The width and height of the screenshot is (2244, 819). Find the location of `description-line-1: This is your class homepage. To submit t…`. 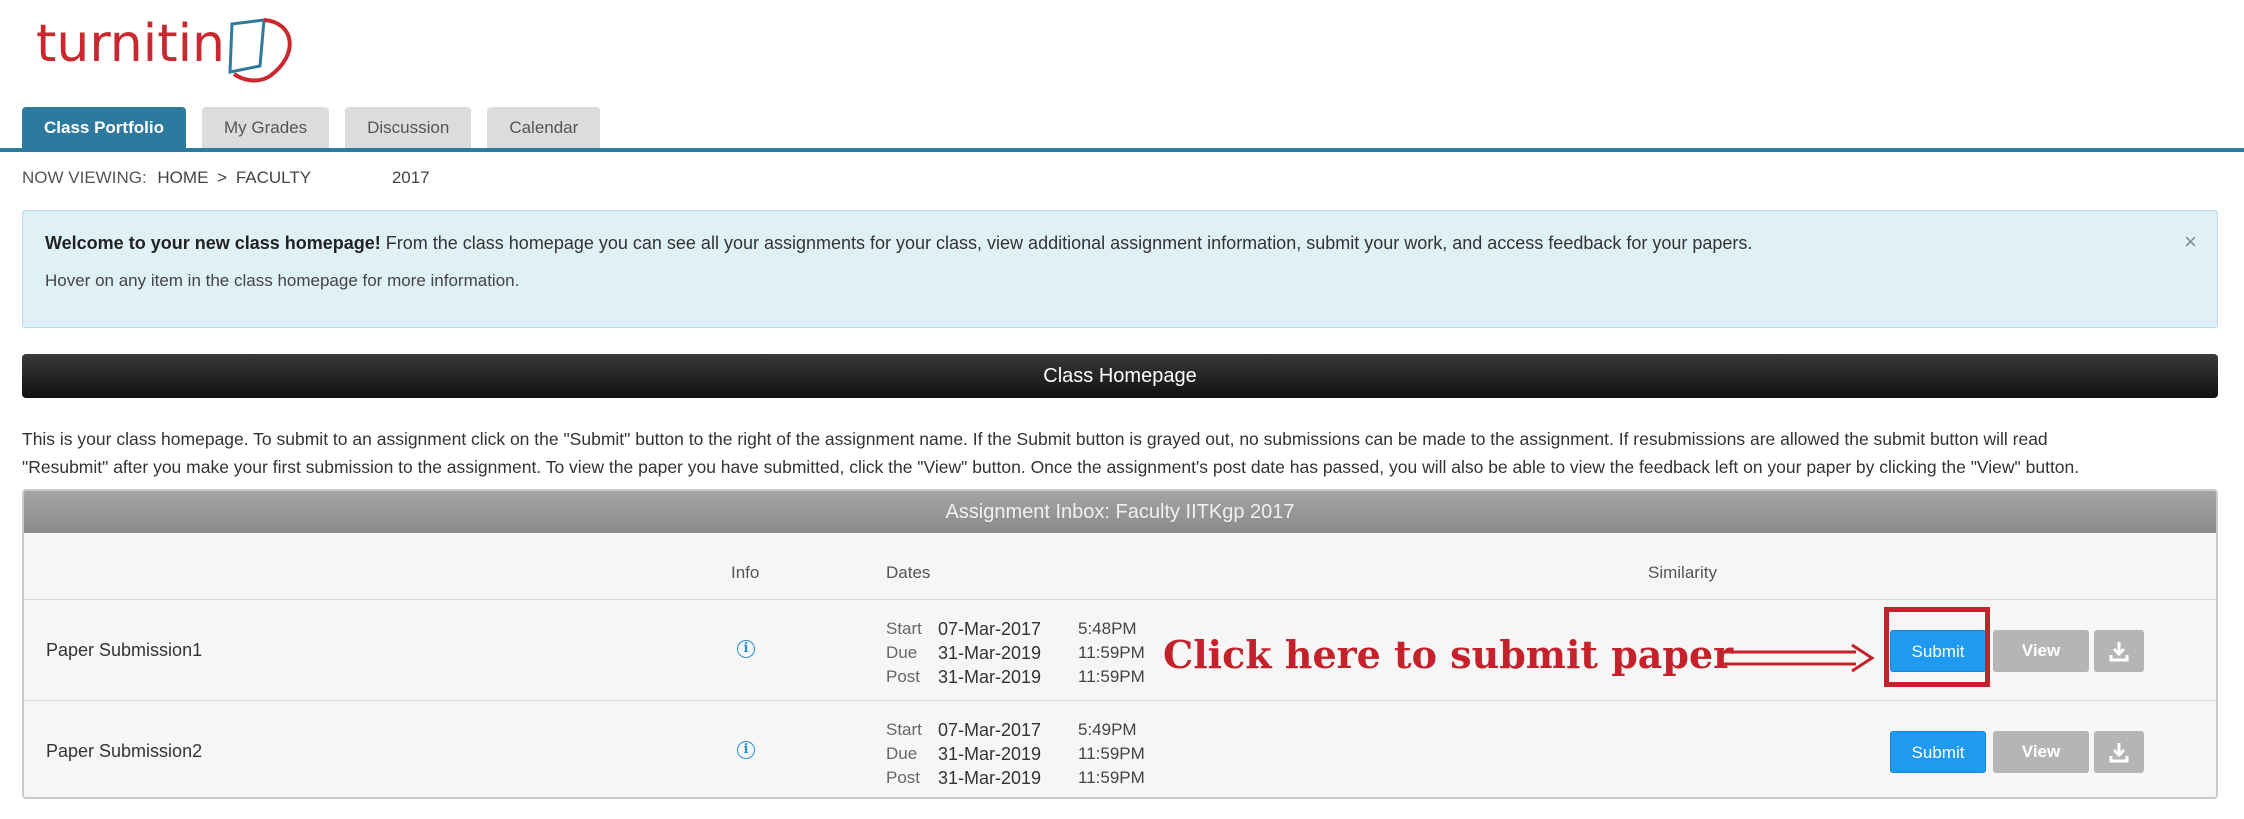

description-line-1: This is your class homepage. To submit t… is located at coordinates (1035, 439).